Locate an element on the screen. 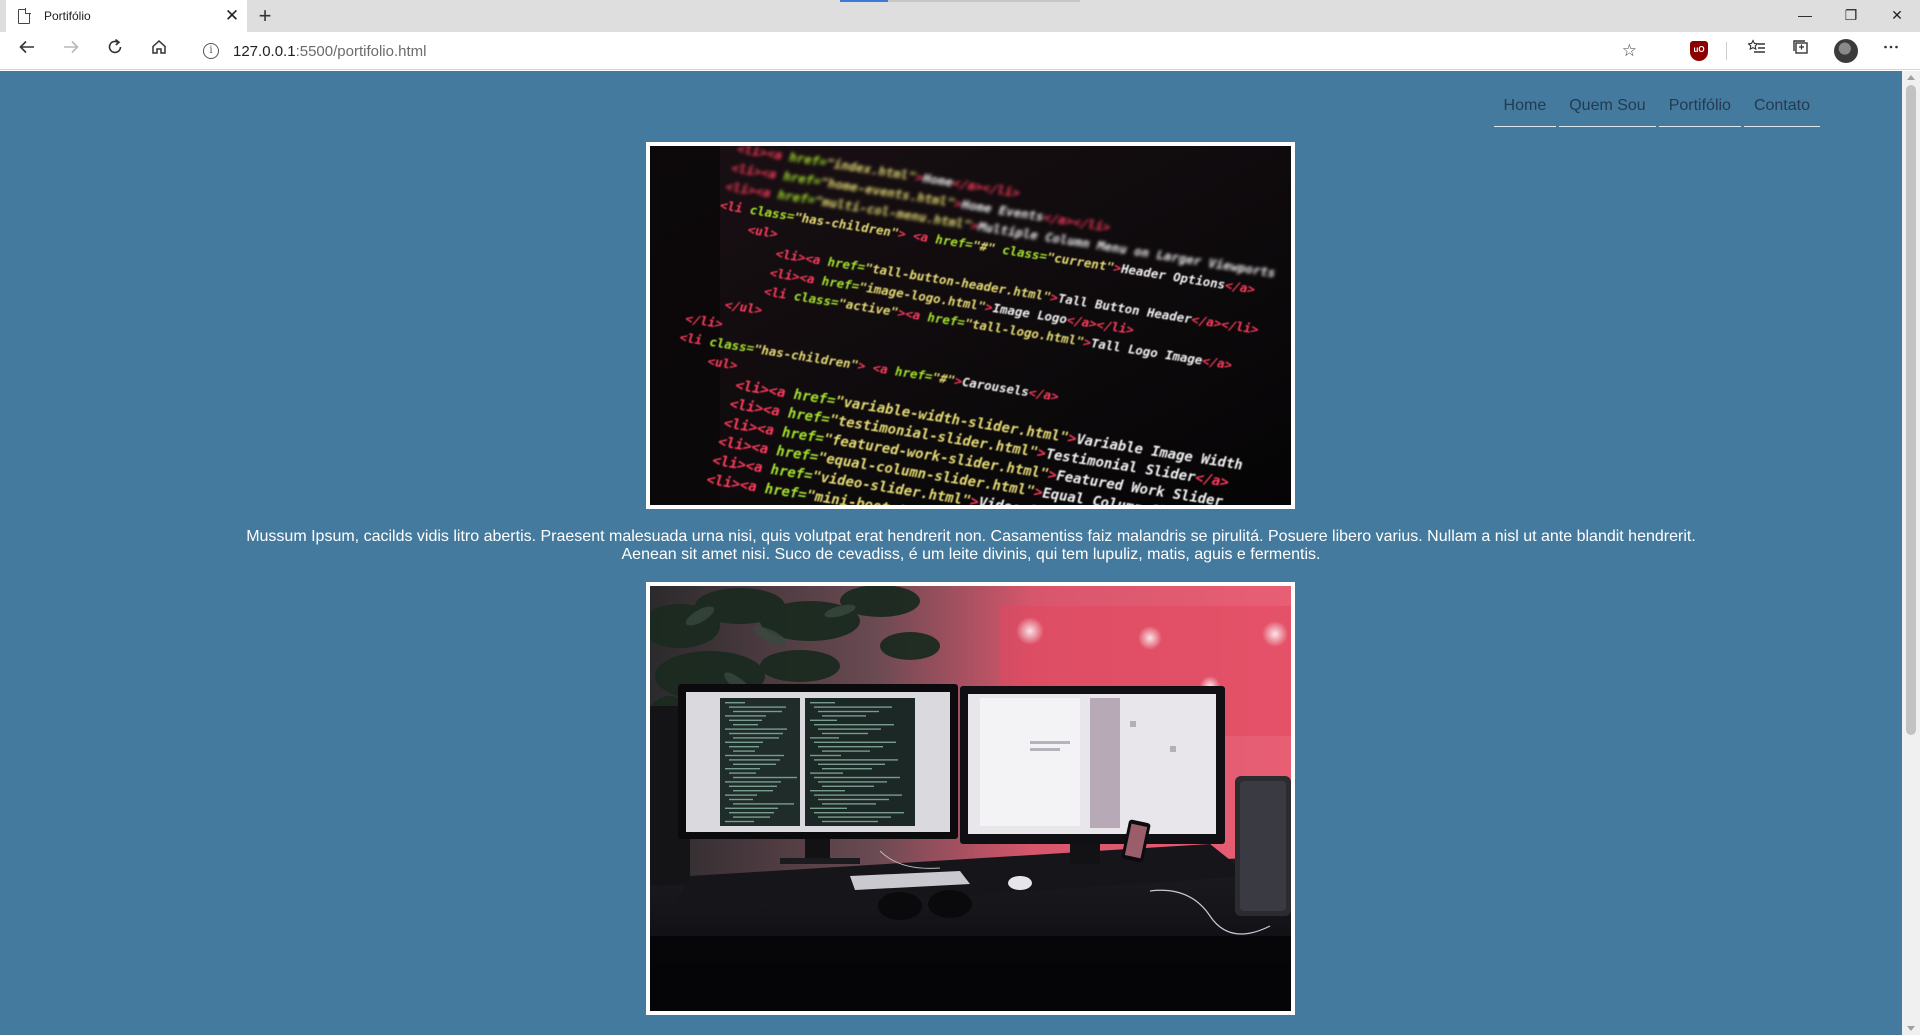 Image resolution: width=1920 pixels, height=1035 pixels. tab-indicator-track is located at coordinates (984, 1).